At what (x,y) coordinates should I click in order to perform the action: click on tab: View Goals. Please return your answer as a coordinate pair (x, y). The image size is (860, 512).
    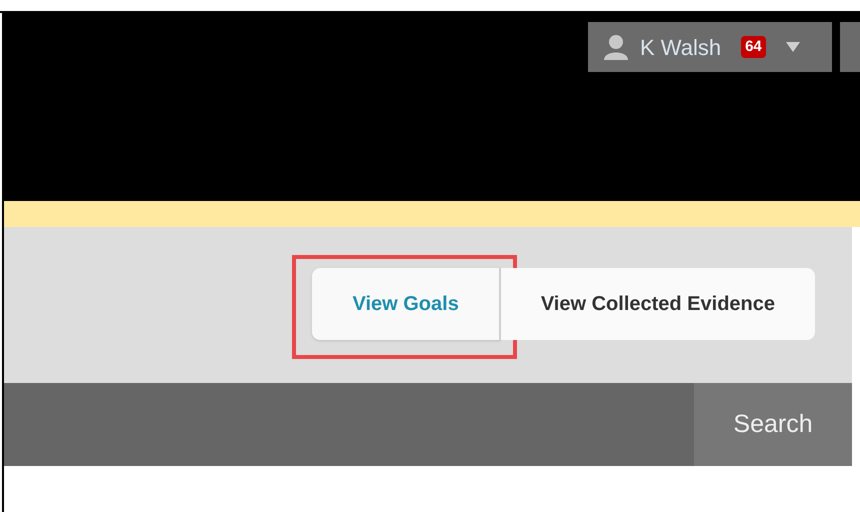
    Looking at the image, I should click on (406, 304).